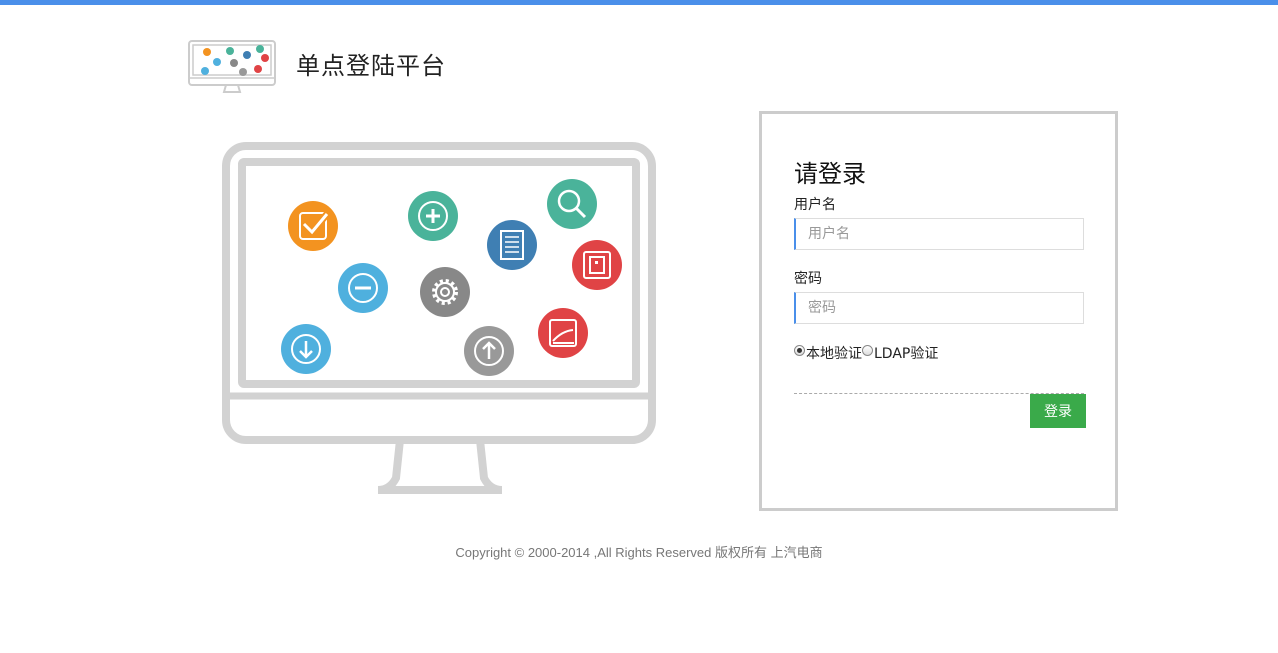 This screenshot has height=653, width=1278. I want to click on login-title: 请登录, so click(830, 174).